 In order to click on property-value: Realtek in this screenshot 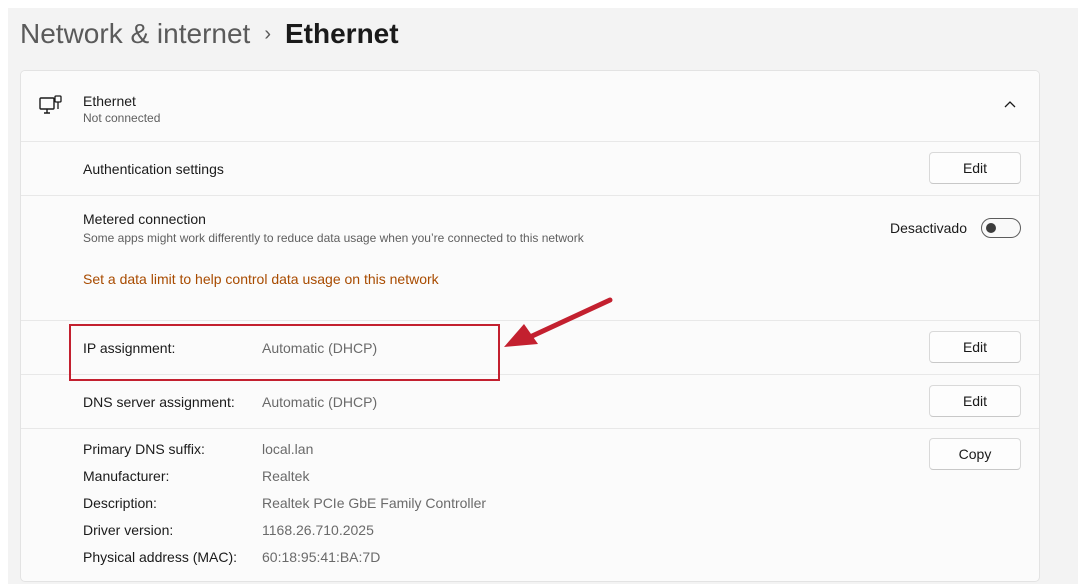, I will do `click(286, 476)`.